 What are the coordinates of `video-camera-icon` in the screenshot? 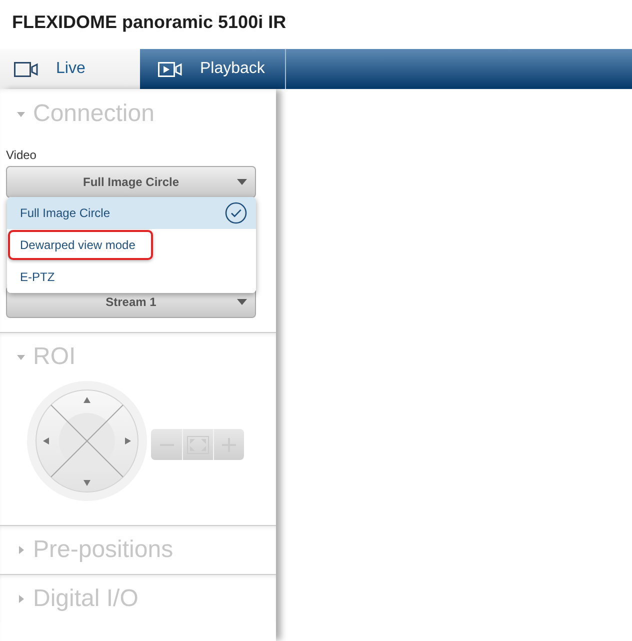 It's located at (26, 69).